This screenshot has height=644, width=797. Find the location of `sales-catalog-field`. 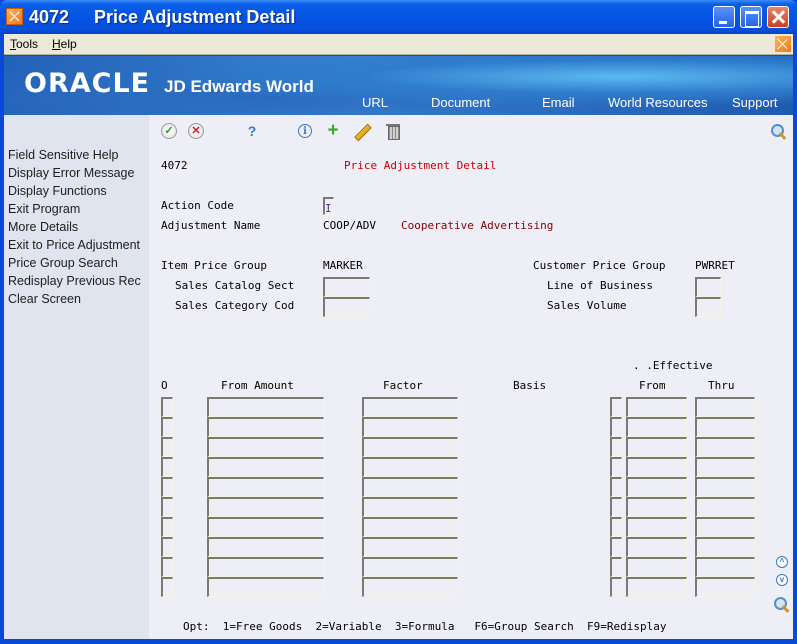

sales-catalog-field is located at coordinates (346, 287).